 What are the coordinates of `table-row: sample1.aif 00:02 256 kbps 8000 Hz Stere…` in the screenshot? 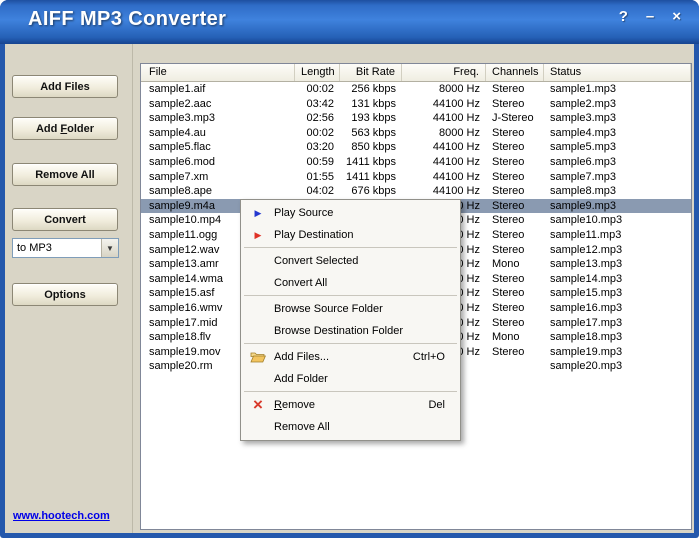 It's located at (416, 89).